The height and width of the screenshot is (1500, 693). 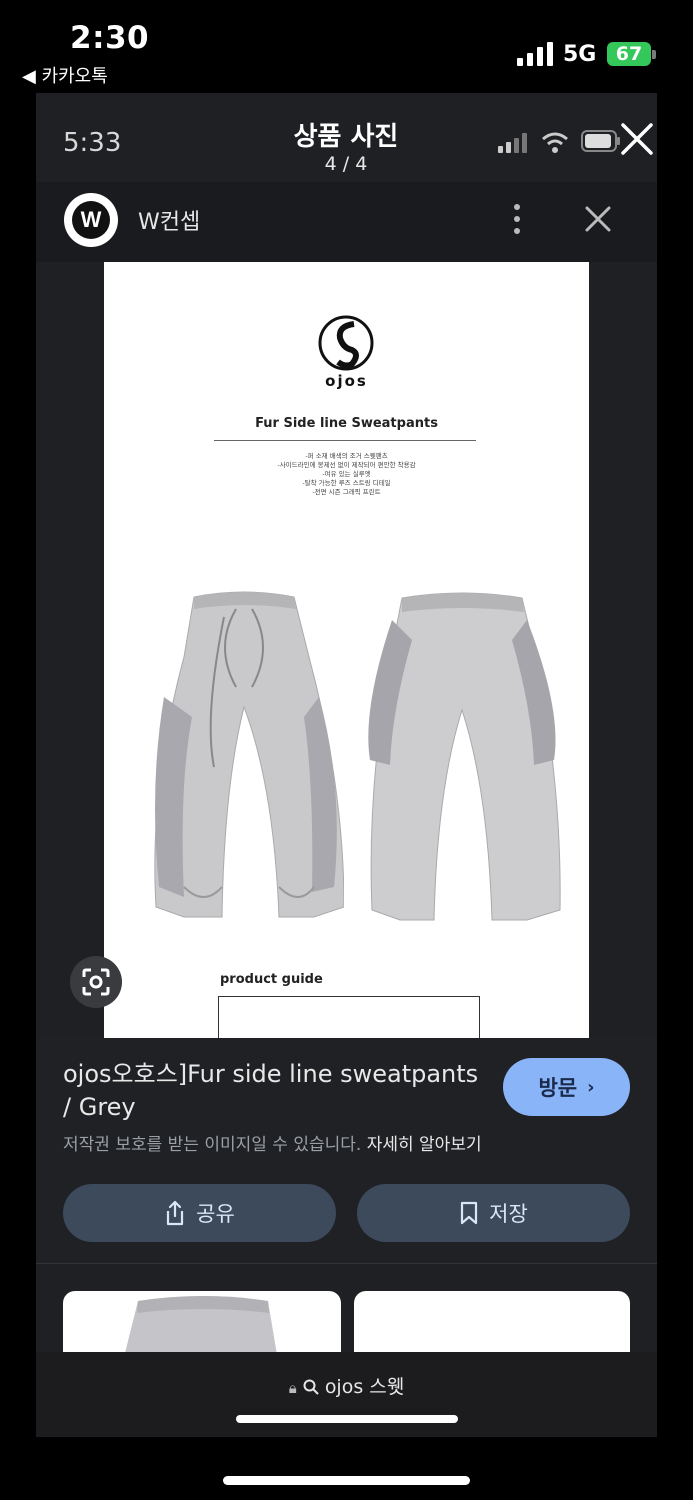 What do you see at coordinates (92, 143) in the screenshot?
I see `viewer-time: 5:33` at bounding box center [92, 143].